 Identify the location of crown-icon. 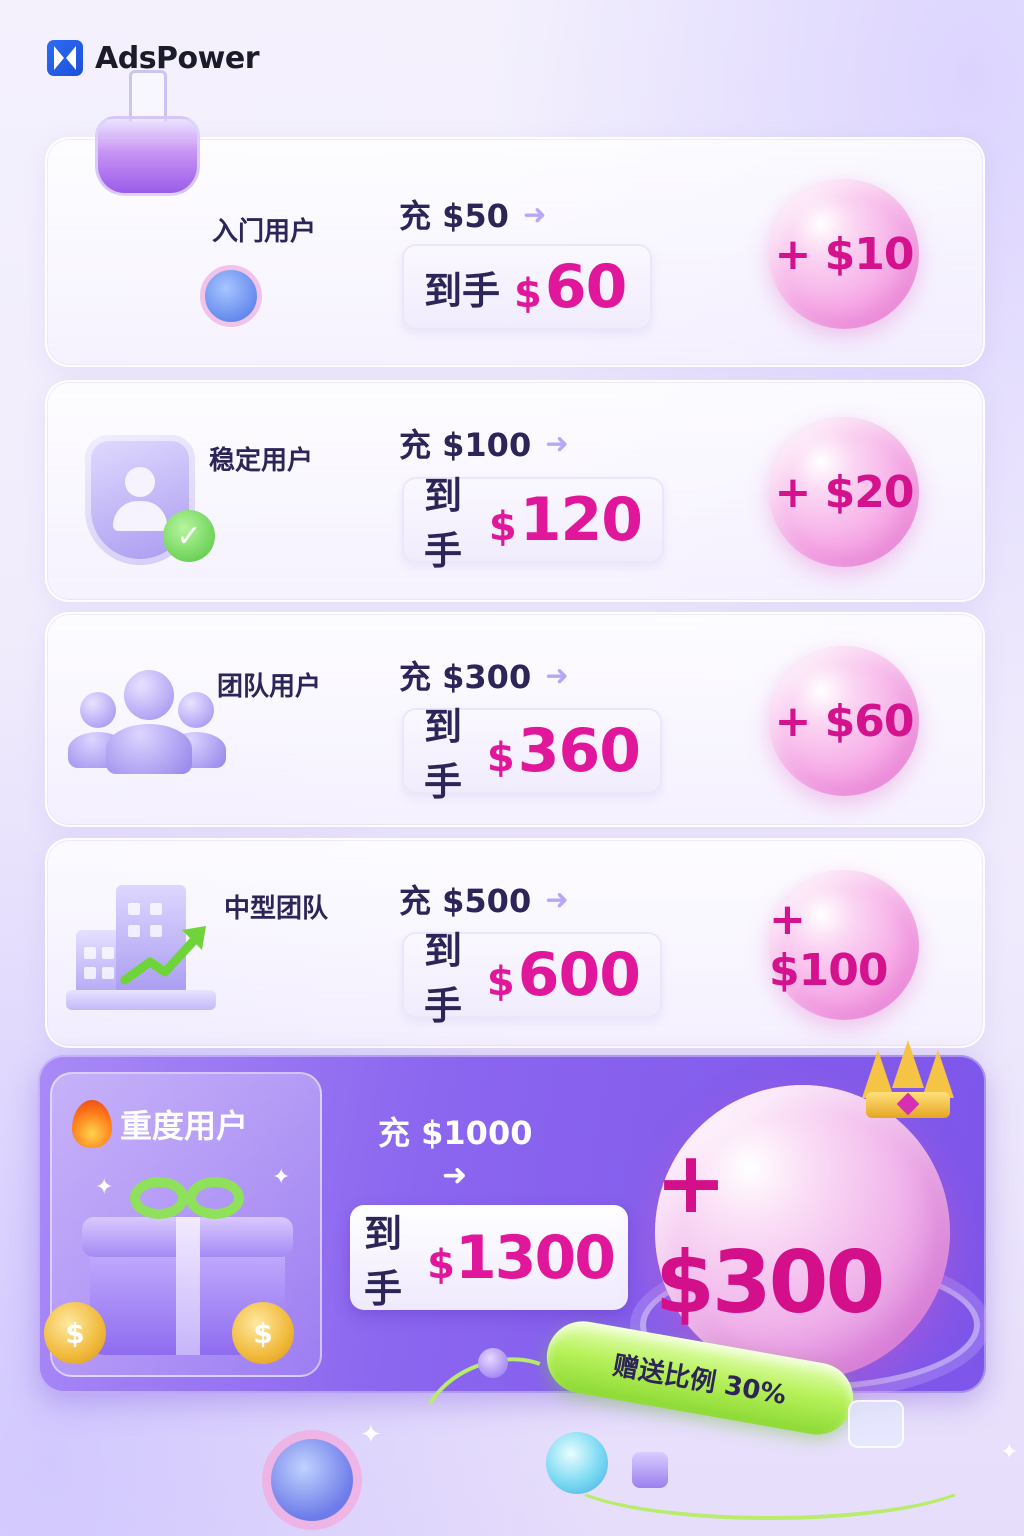
(908, 1081).